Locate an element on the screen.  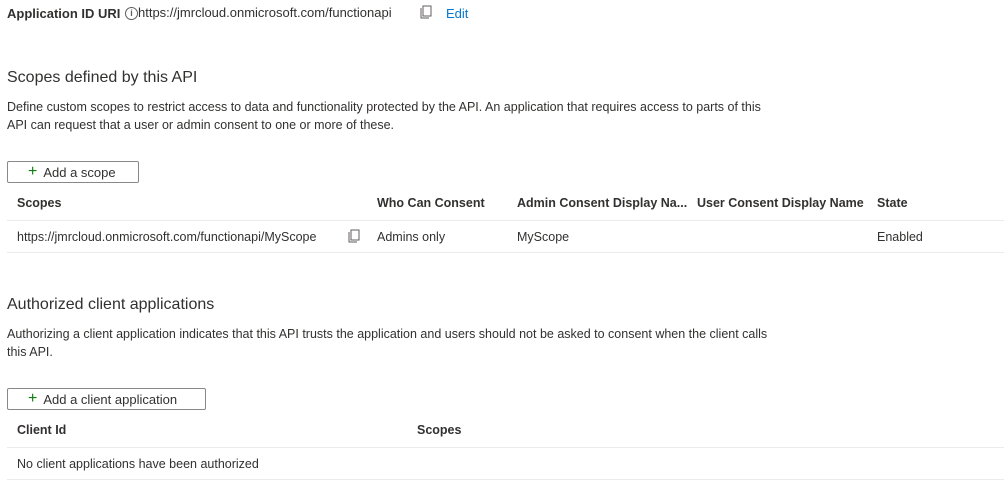
column-header-client-id: Client Id is located at coordinates (41, 430).